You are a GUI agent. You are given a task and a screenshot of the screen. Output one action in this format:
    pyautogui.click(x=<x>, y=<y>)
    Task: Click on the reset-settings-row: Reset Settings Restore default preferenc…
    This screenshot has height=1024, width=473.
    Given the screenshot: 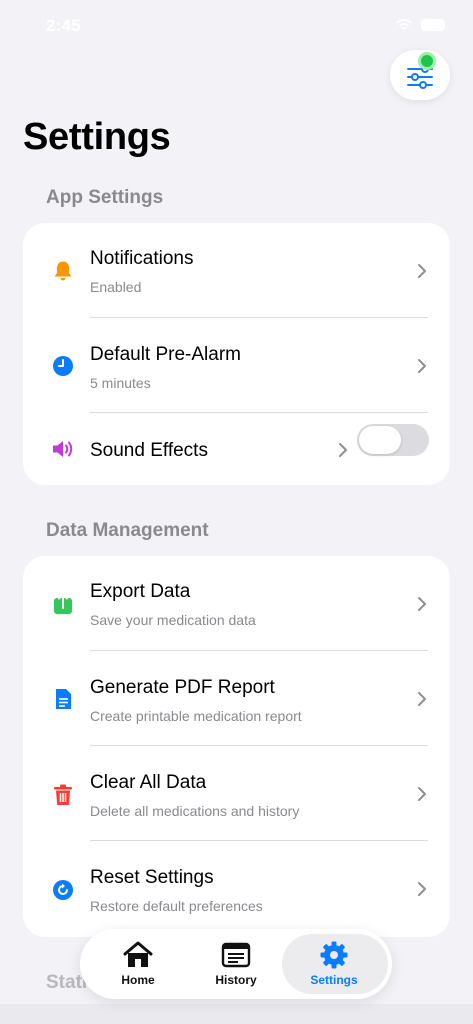 What is the action you would take?
    pyautogui.click(x=236, y=889)
    